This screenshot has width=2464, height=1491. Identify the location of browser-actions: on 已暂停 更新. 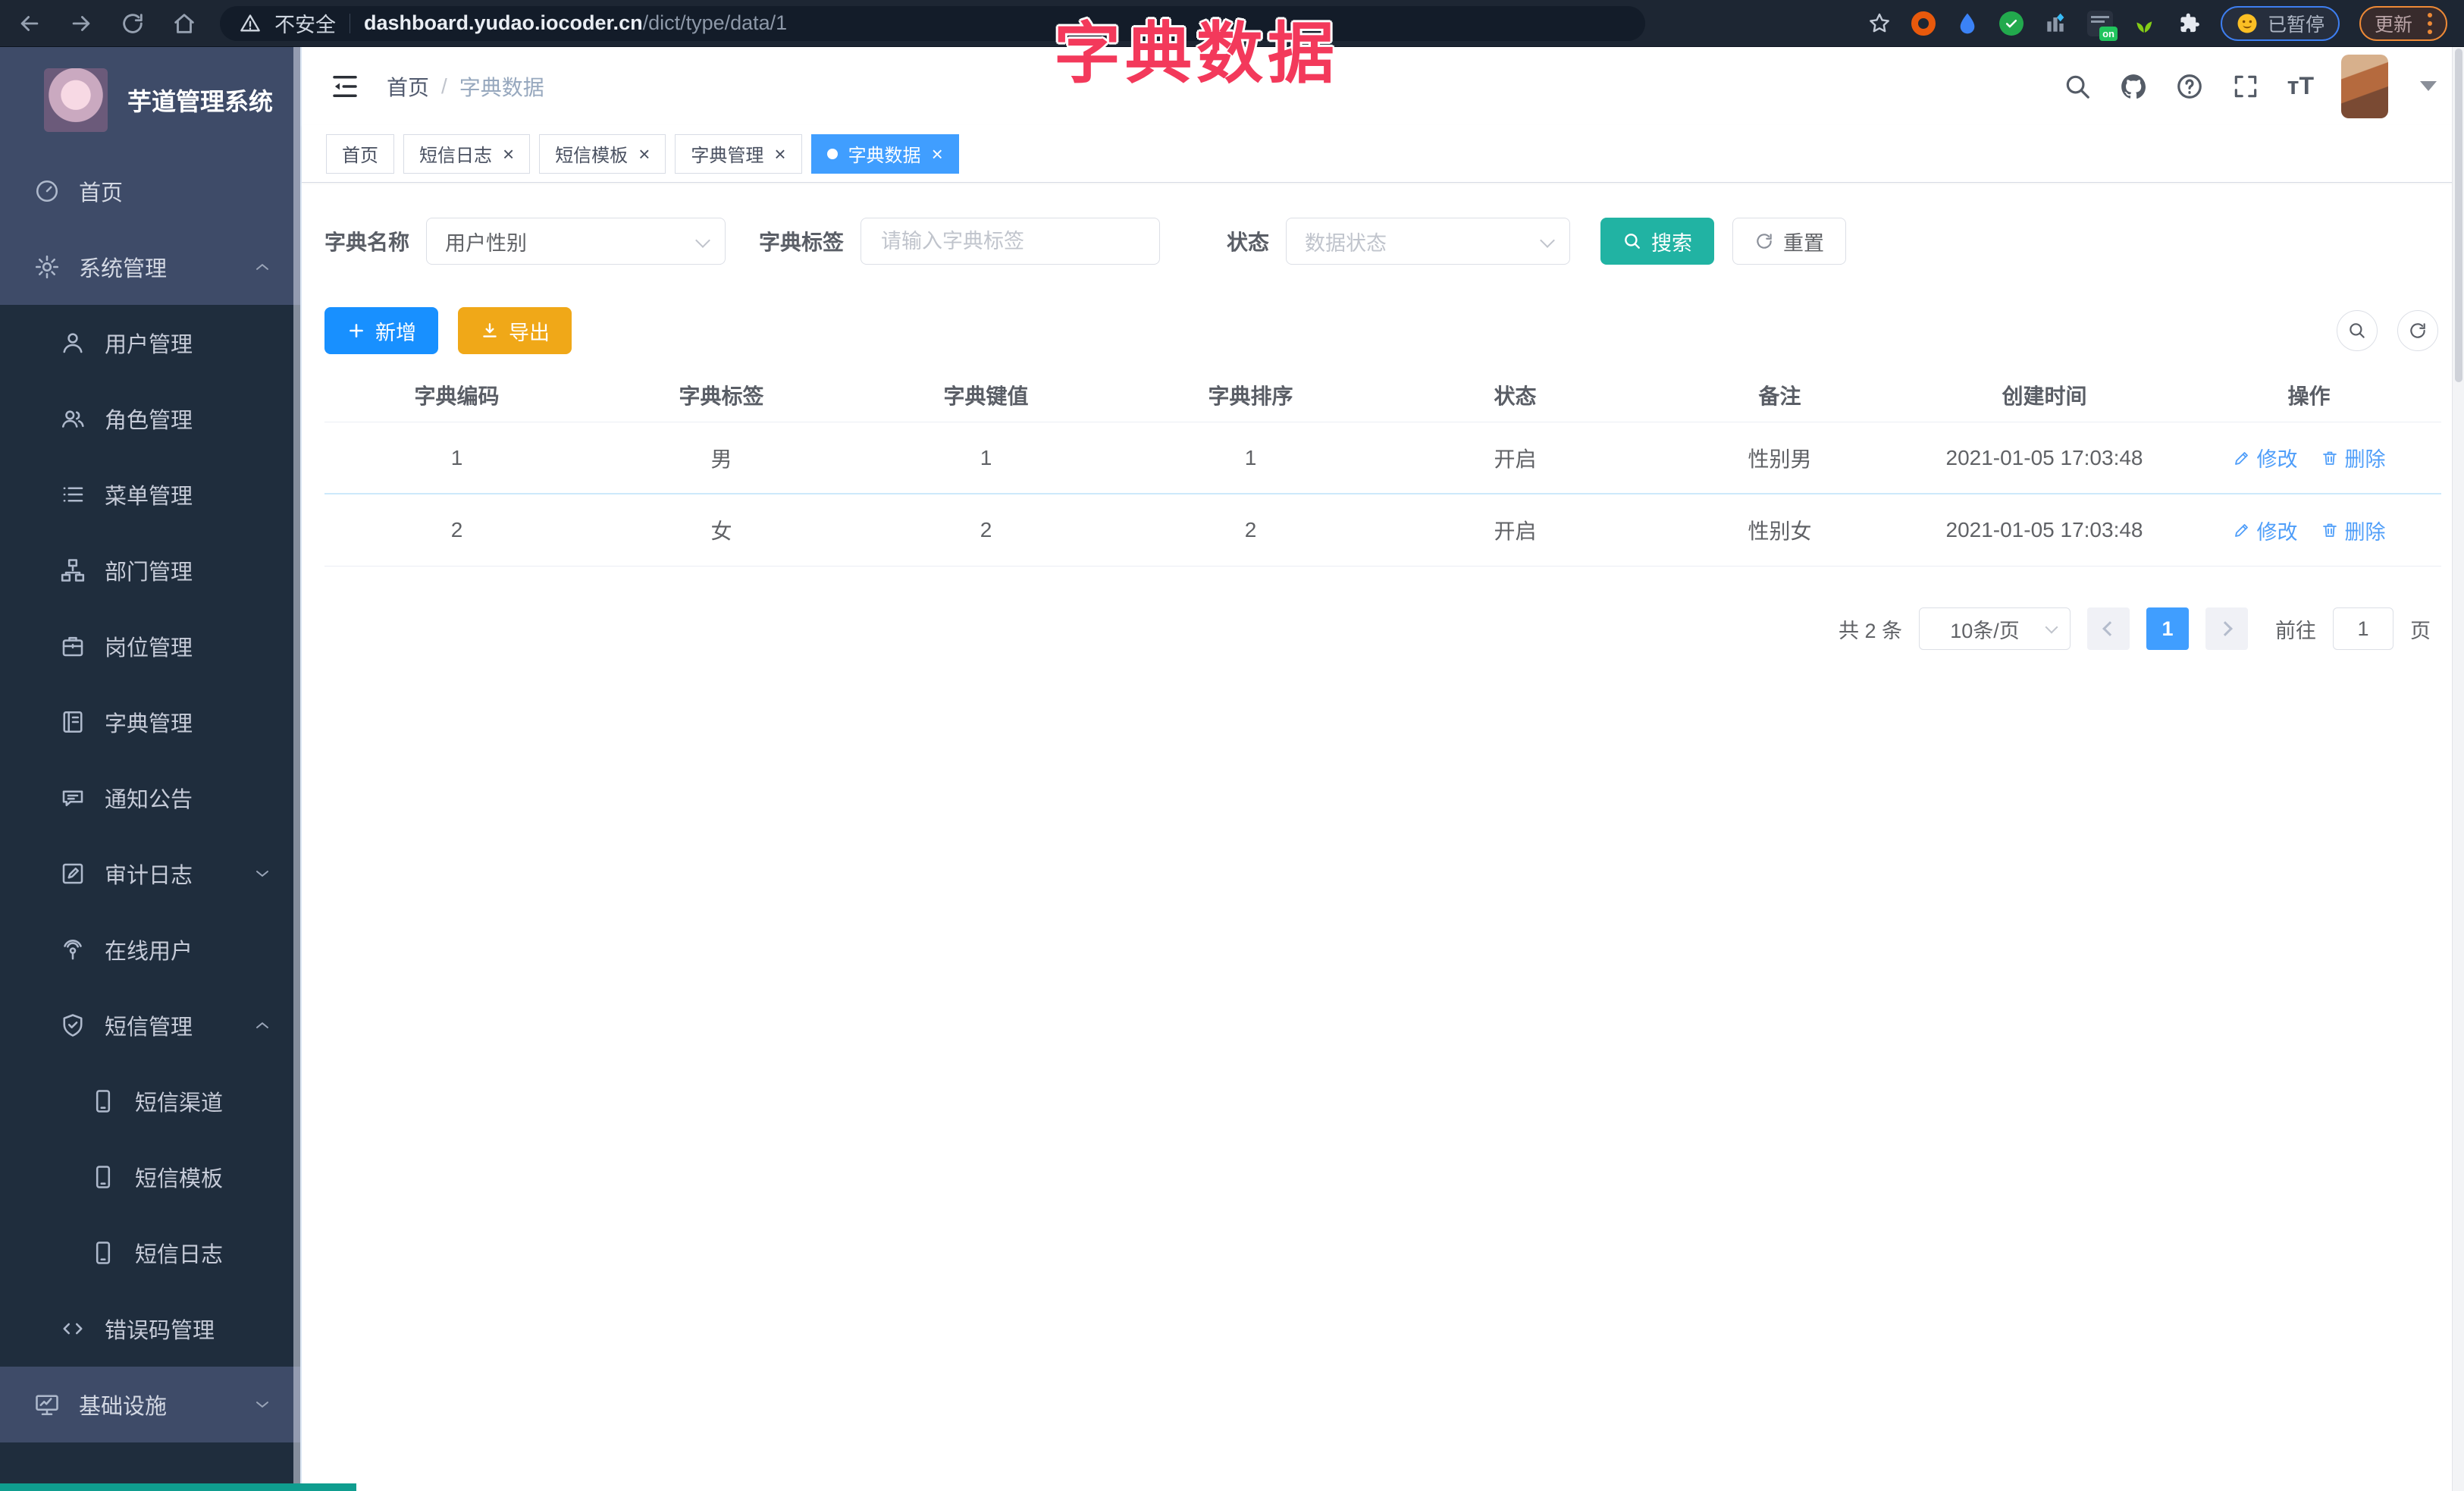
(2157, 23).